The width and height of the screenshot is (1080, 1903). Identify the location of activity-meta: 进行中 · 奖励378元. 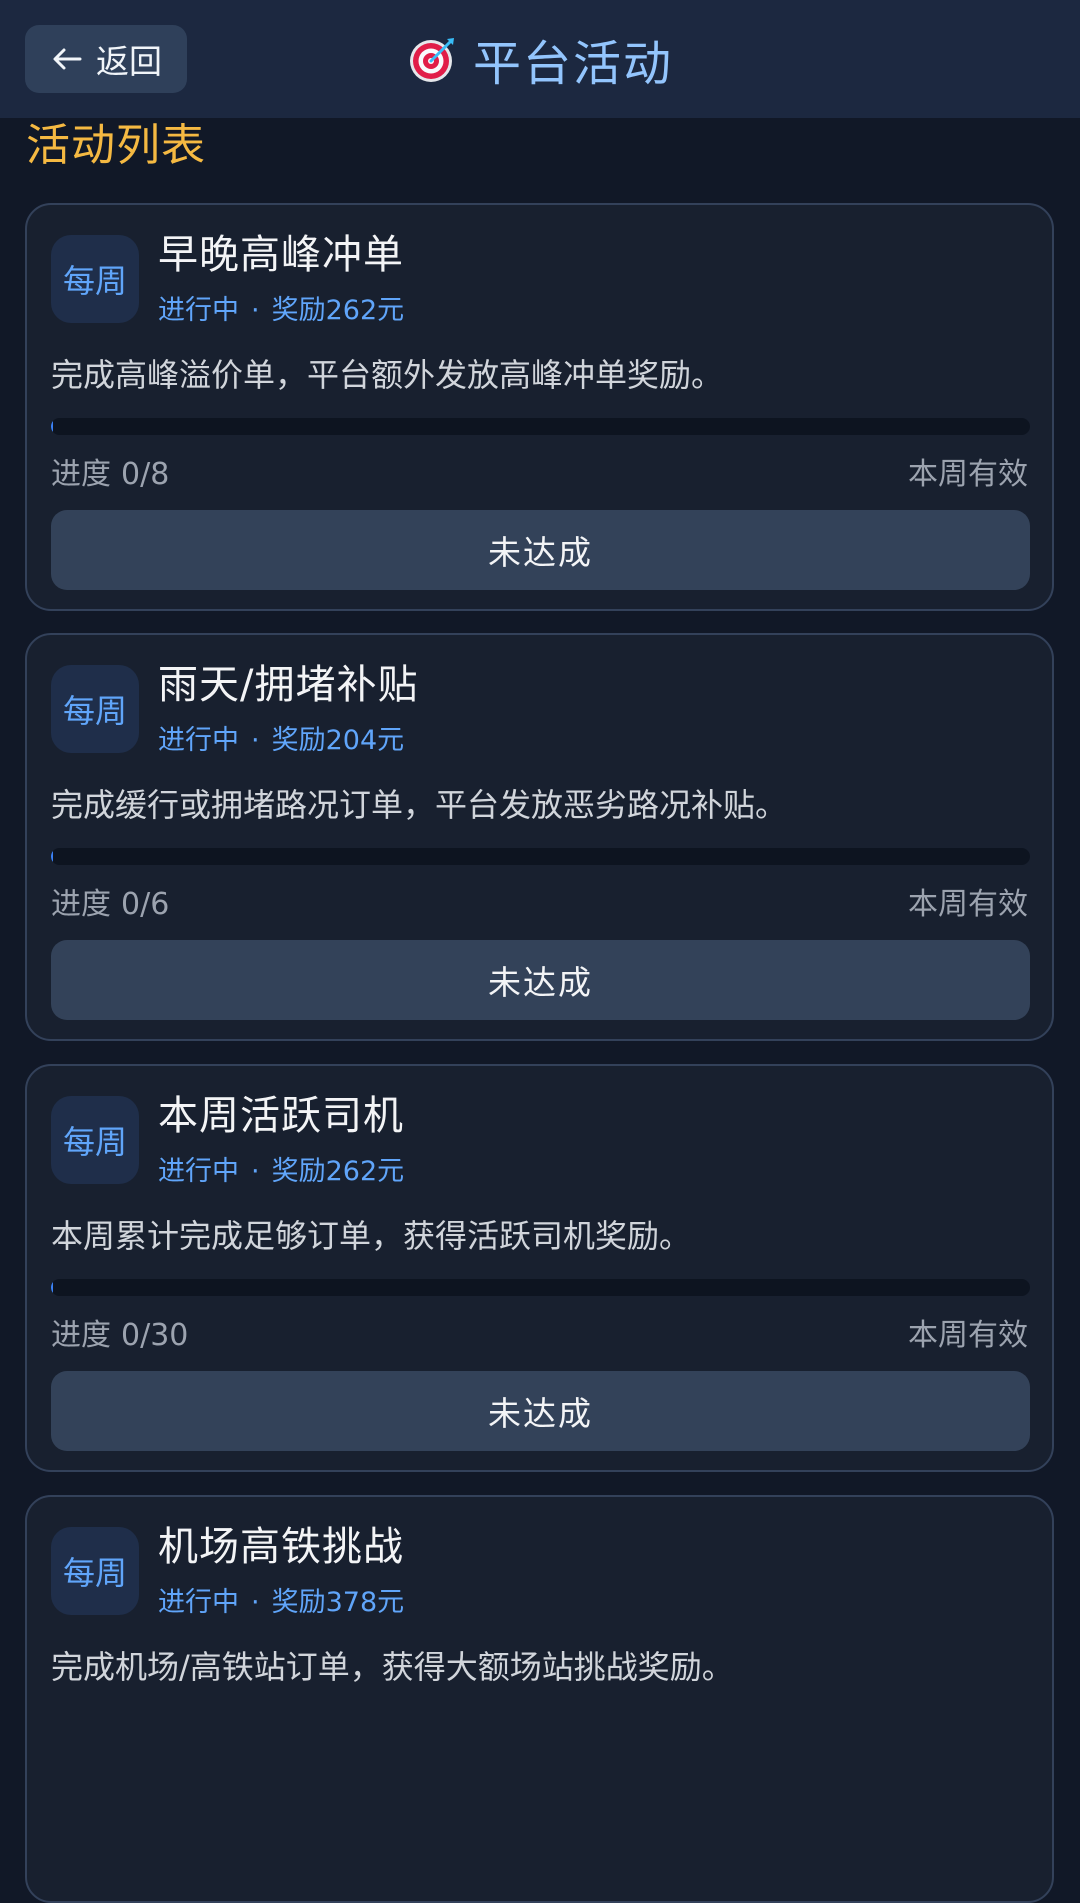
(281, 1603).